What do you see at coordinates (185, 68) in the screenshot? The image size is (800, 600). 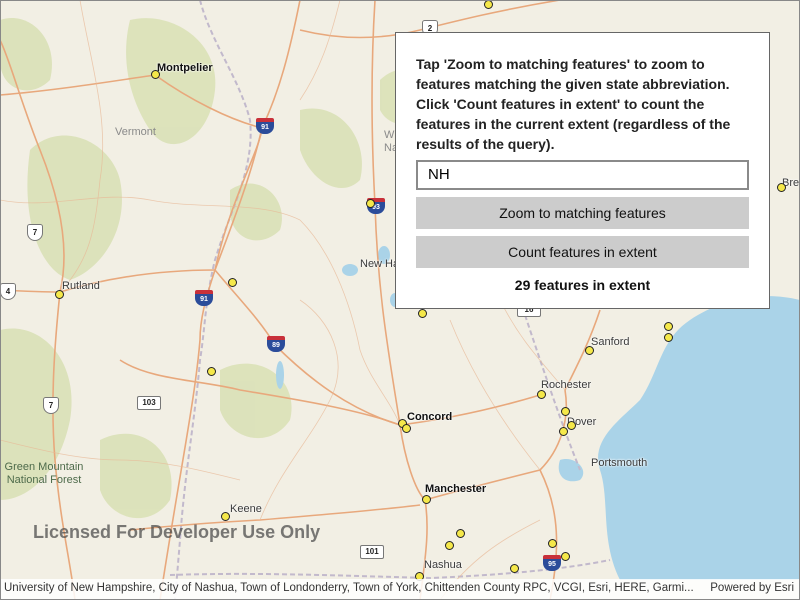 I see `city-label-montpelier: Montpelier` at bounding box center [185, 68].